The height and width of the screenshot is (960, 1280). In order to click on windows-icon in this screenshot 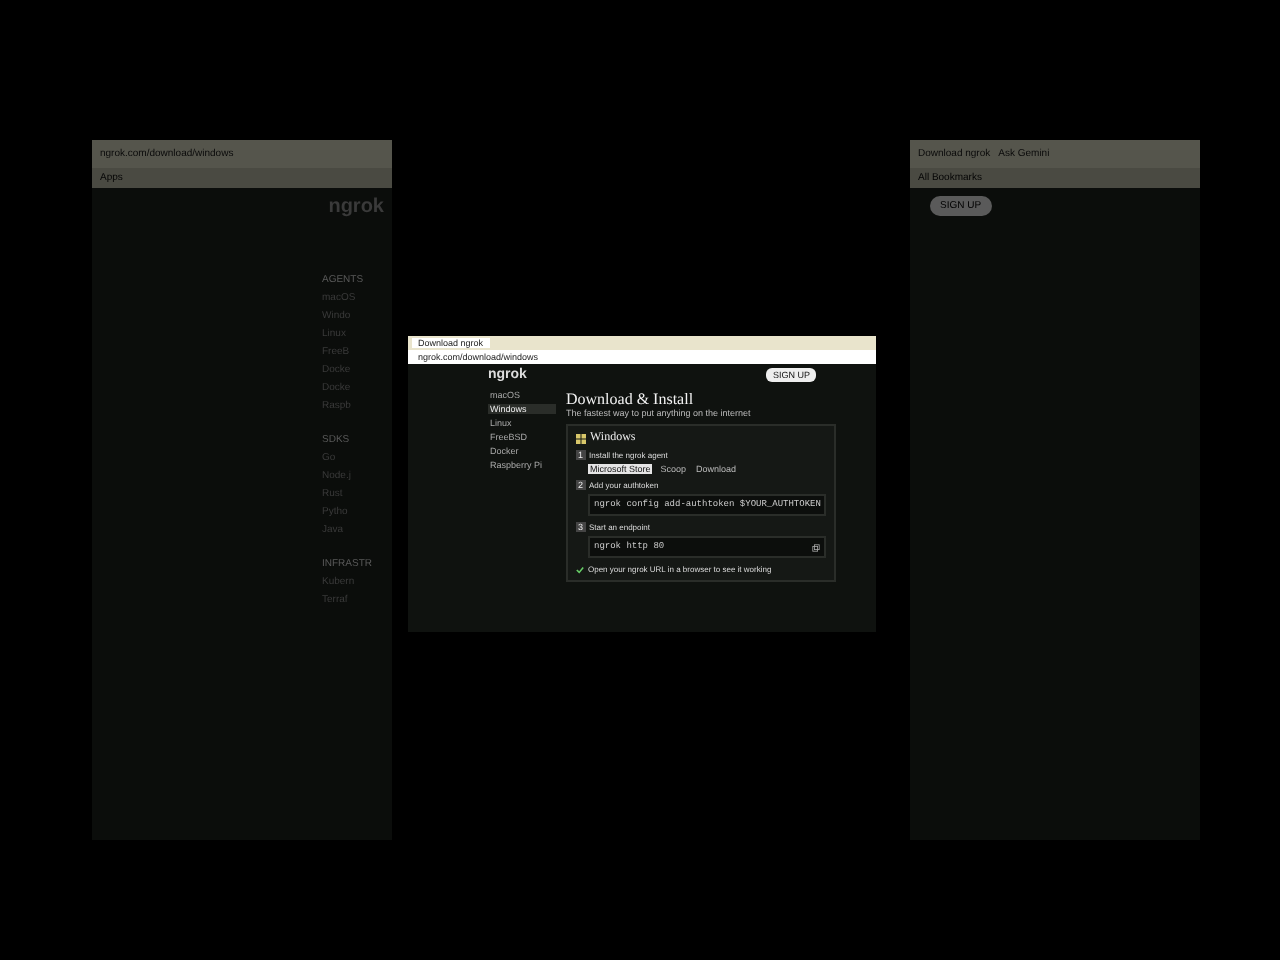, I will do `click(581, 438)`.